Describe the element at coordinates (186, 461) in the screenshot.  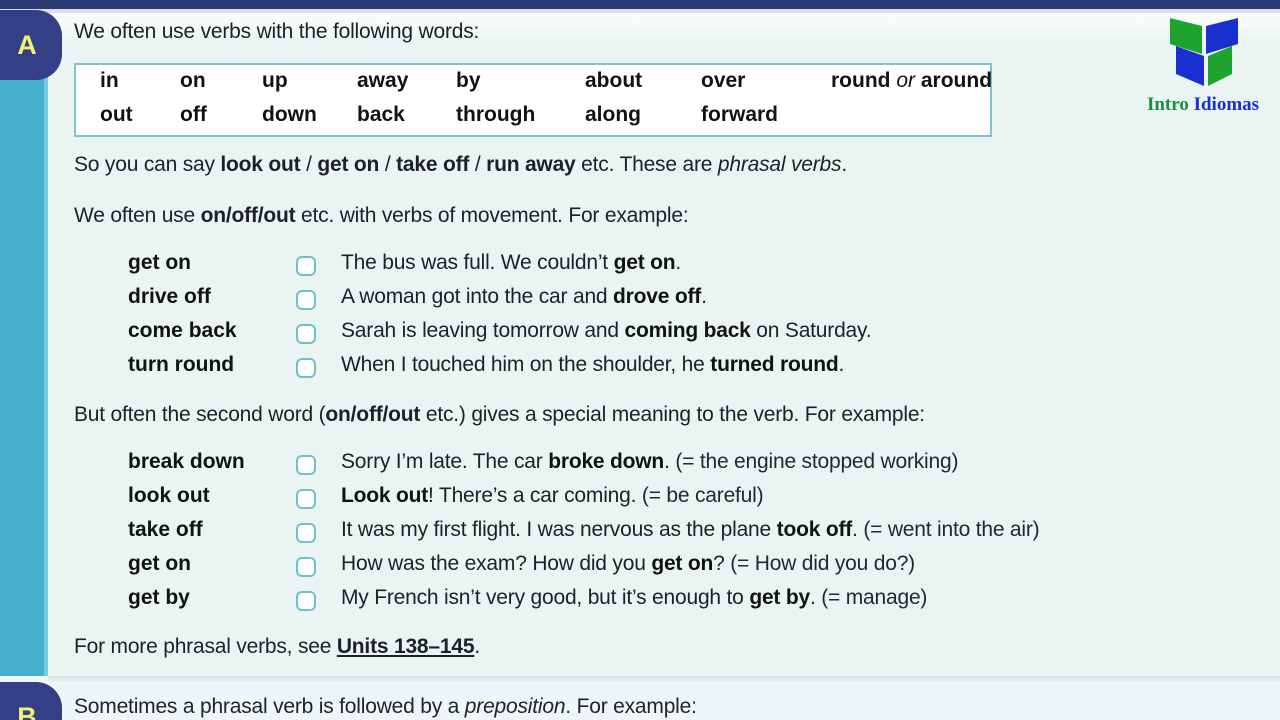
I see `example-verb: break down` at that location.